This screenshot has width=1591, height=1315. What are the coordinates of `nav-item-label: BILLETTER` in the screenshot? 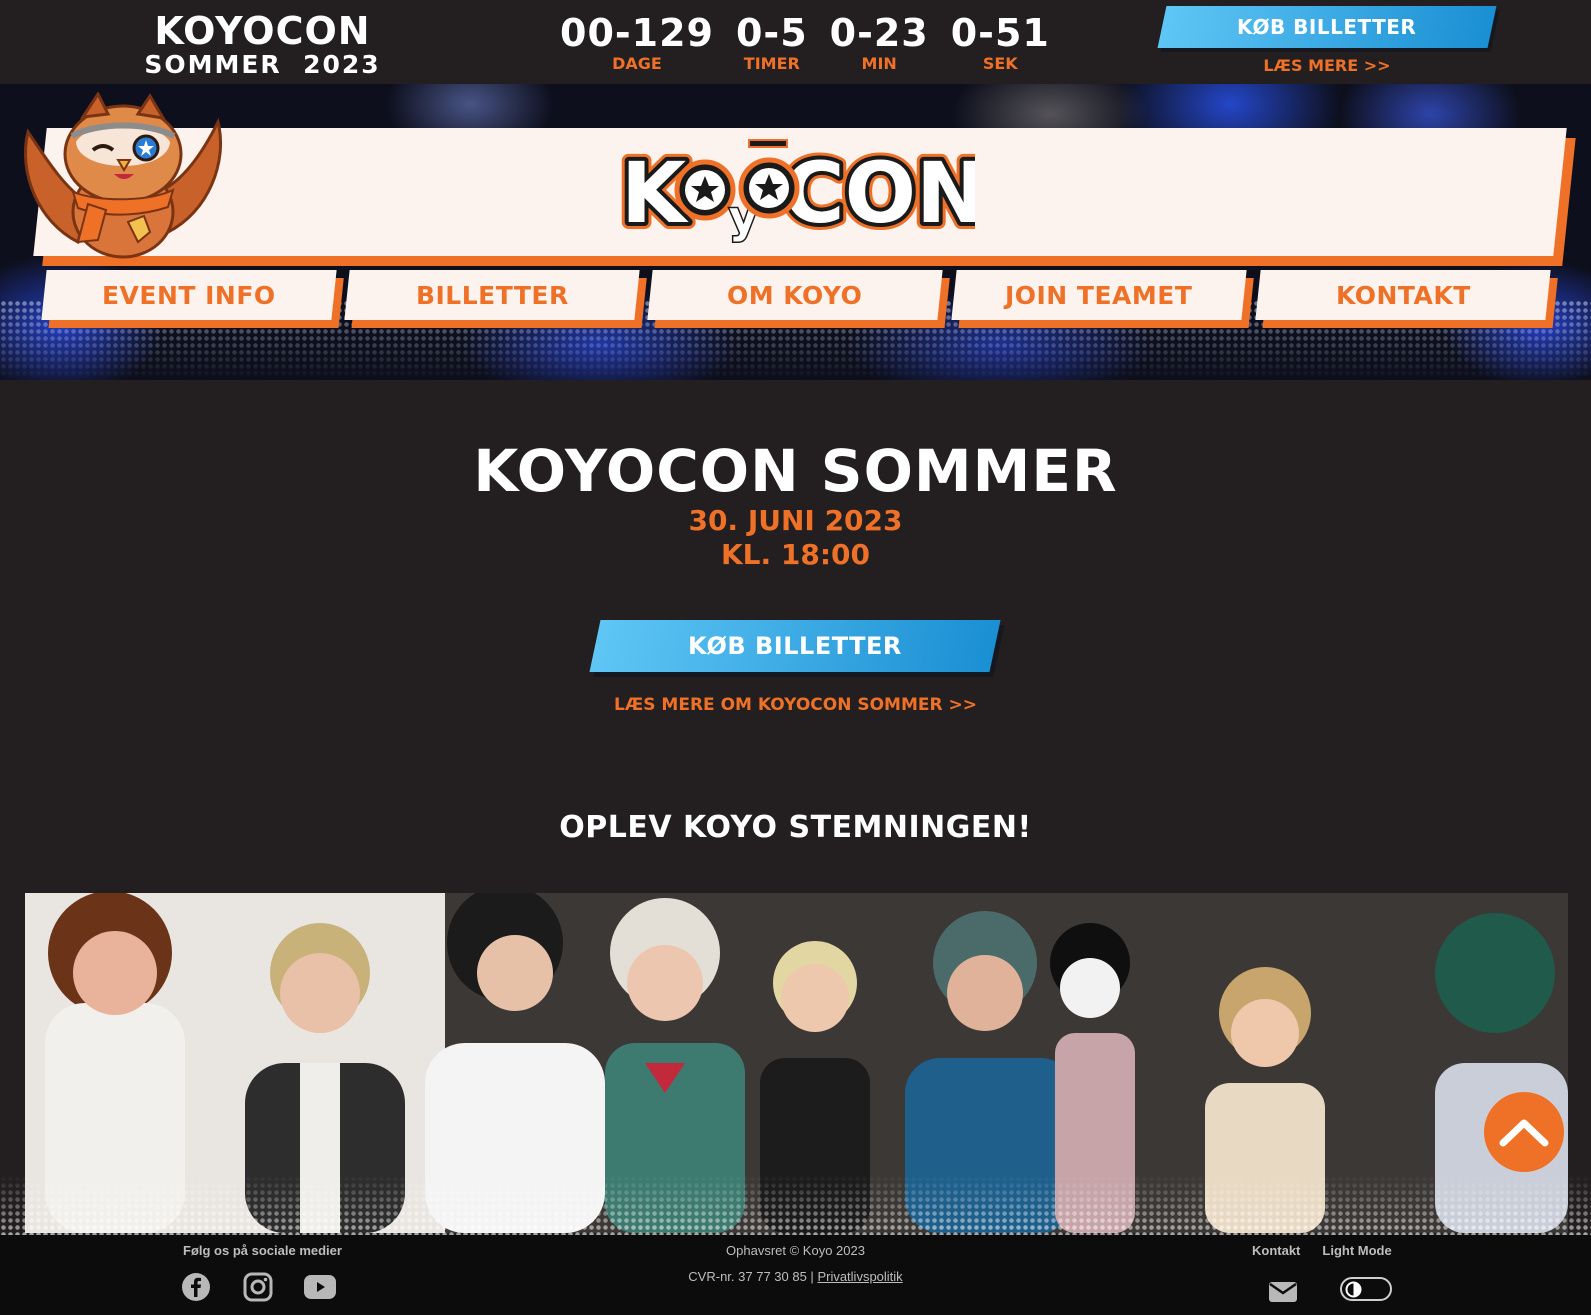 It's located at (492, 295).